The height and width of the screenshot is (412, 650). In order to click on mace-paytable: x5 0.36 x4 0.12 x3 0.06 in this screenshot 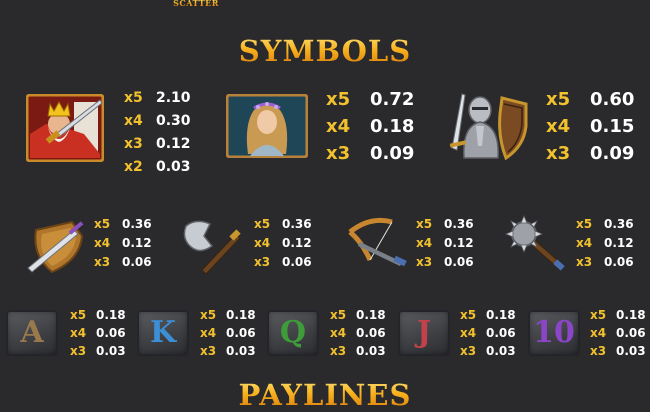, I will do `click(608, 243)`.